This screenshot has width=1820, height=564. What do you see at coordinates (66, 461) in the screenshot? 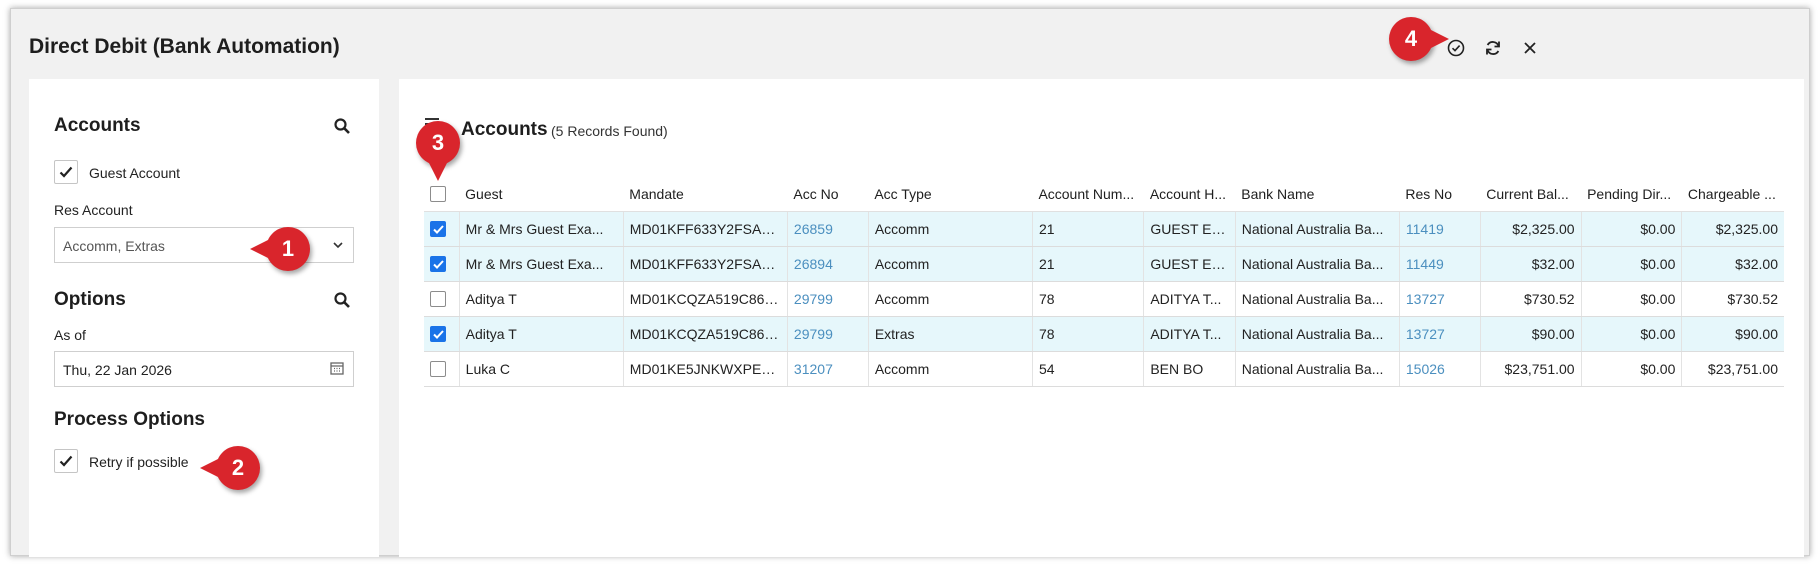
I see `retry-checkbox` at bounding box center [66, 461].